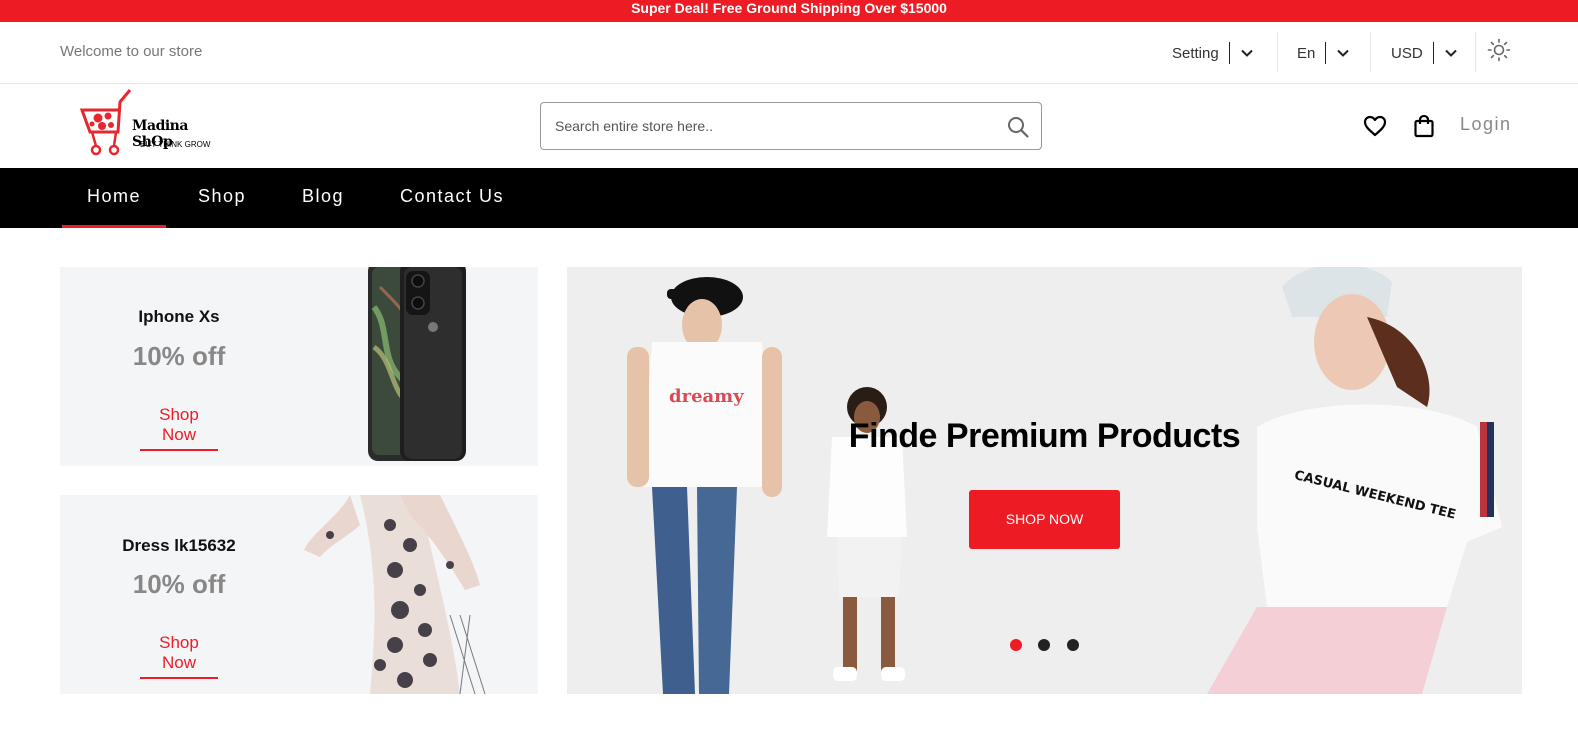  Describe the element at coordinates (114, 198) in the screenshot. I see `nav-home: Home` at that location.